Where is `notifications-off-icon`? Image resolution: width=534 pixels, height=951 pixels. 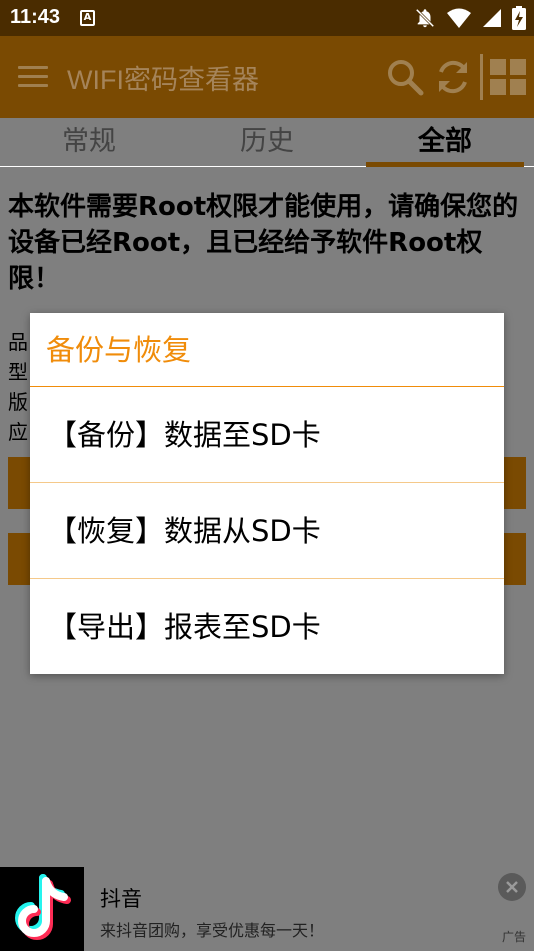 notifications-off-icon is located at coordinates (425, 18).